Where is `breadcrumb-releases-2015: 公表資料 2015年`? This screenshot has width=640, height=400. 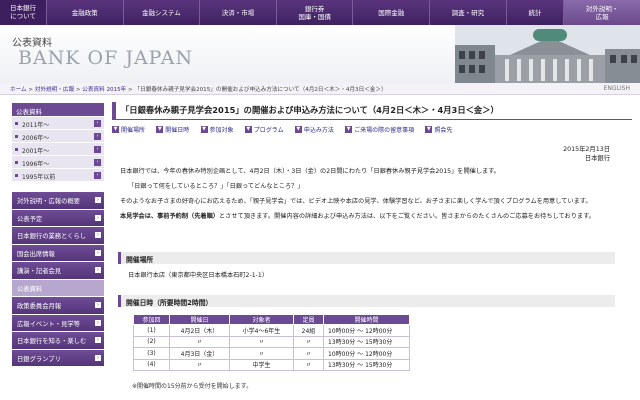
breadcrumb-releases-2015: 公表資料 2015年 is located at coordinates (104, 90).